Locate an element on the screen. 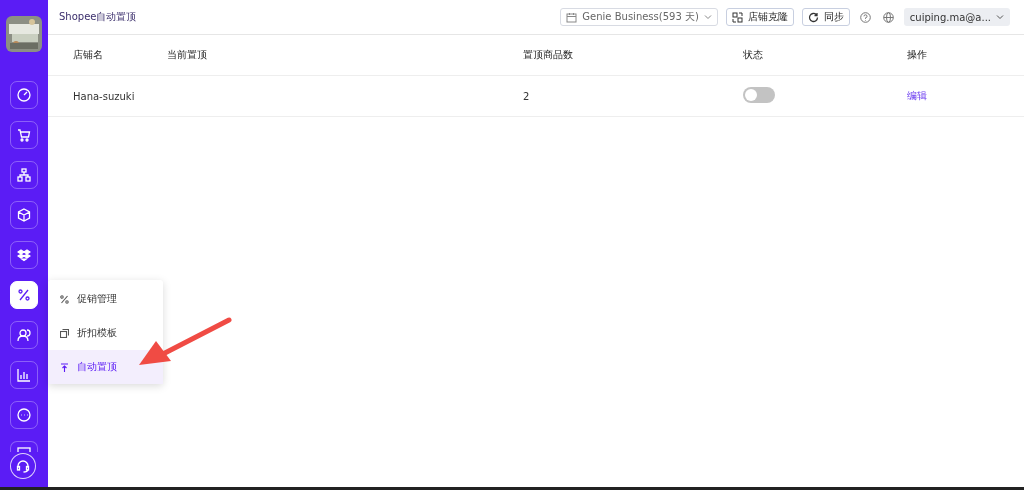 The width and height of the screenshot is (1024, 490). sync-button: 同步 is located at coordinates (825, 17).